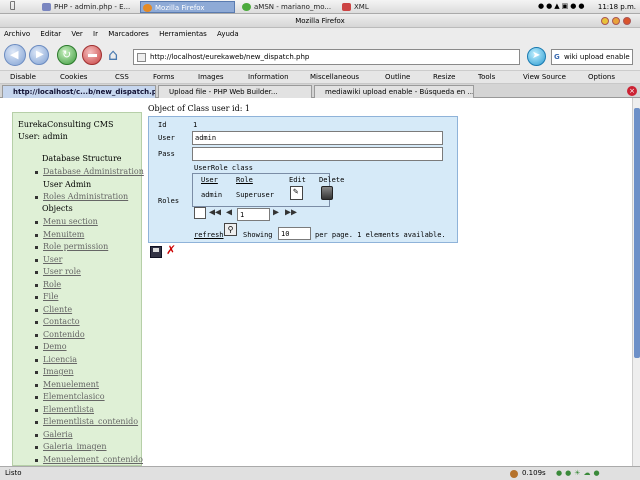 The height and width of the screenshot is (480, 640). What do you see at coordinates (57, 208) in the screenshot?
I see `objects-header: Objects` at bounding box center [57, 208].